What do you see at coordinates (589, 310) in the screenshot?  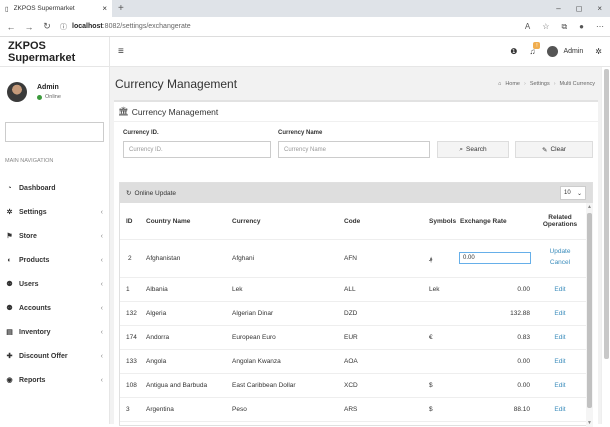 I see `scroll-thumb` at bounding box center [589, 310].